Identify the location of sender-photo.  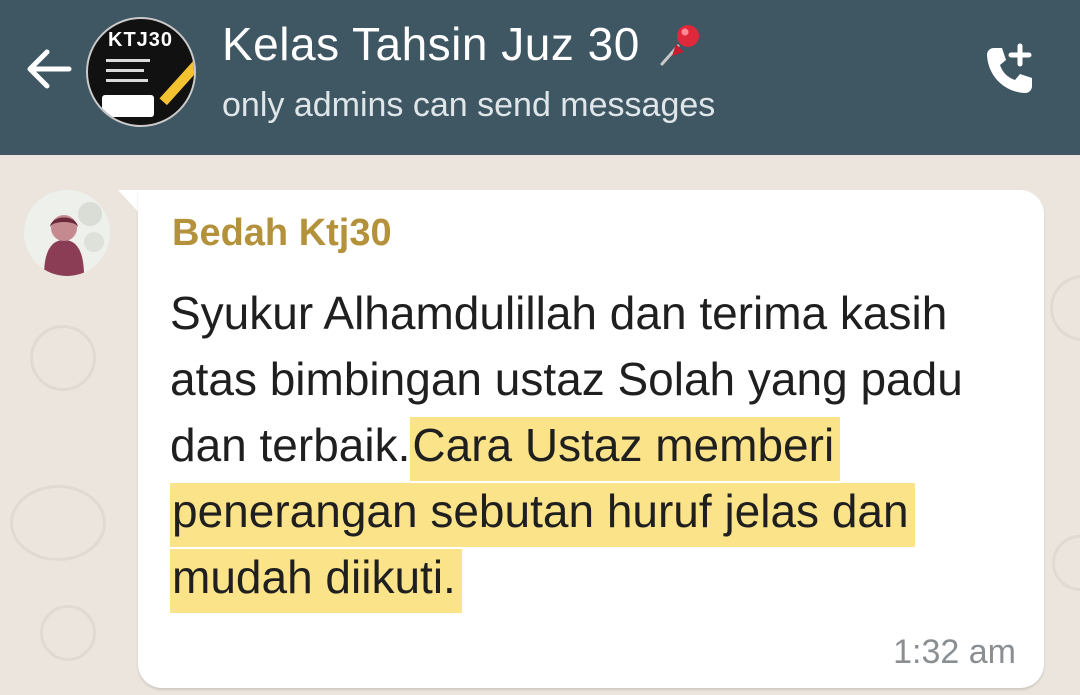
(67, 233).